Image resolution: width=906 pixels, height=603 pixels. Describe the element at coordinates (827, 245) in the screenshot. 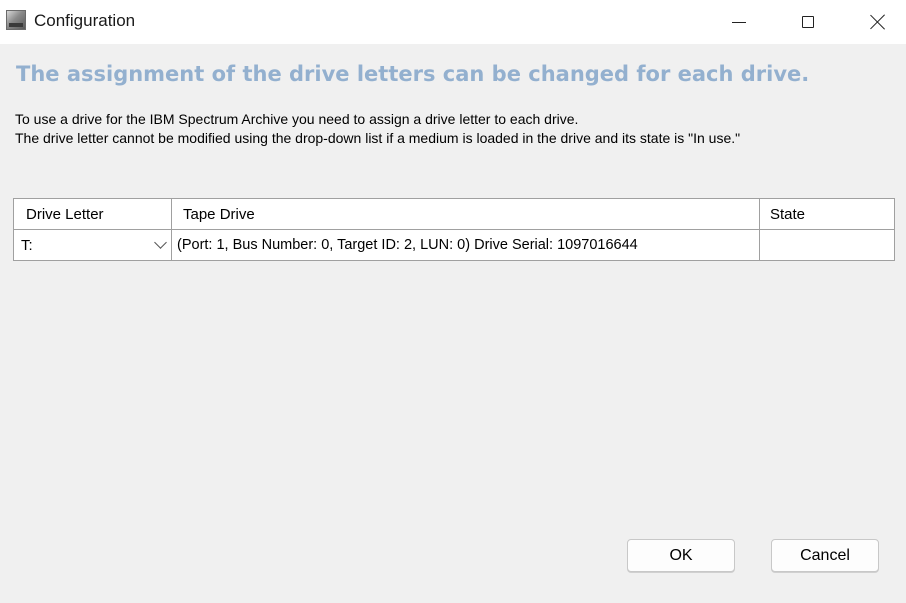

I see `state-cell` at that location.